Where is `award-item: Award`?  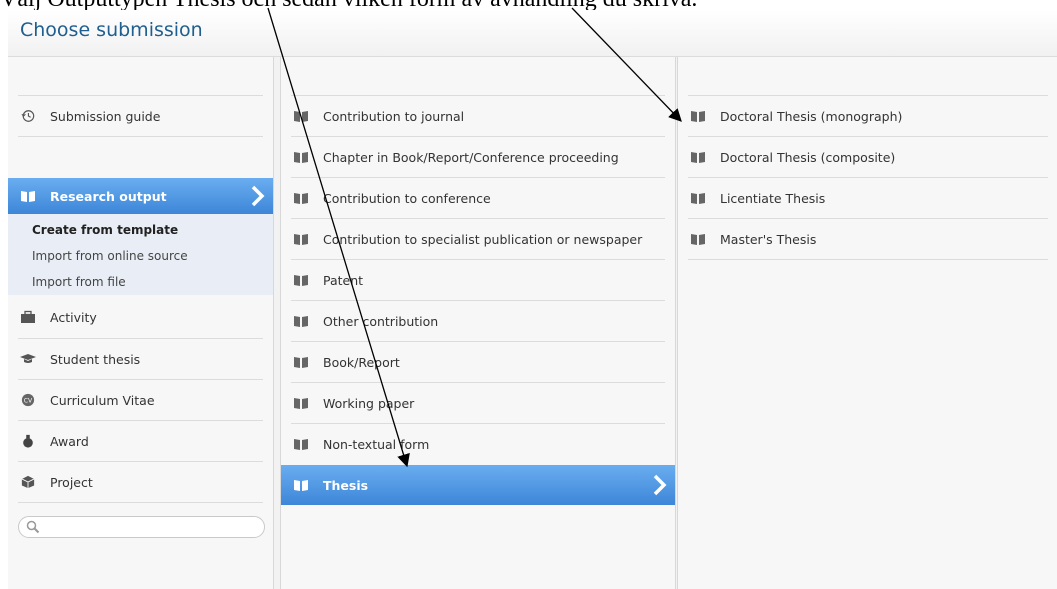 award-item: Award is located at coordinates (140, 440).